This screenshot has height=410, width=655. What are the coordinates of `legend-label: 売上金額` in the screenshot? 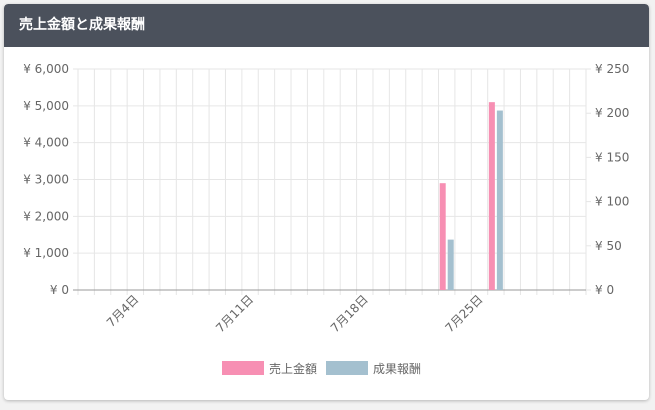 It's located at (293, 368).